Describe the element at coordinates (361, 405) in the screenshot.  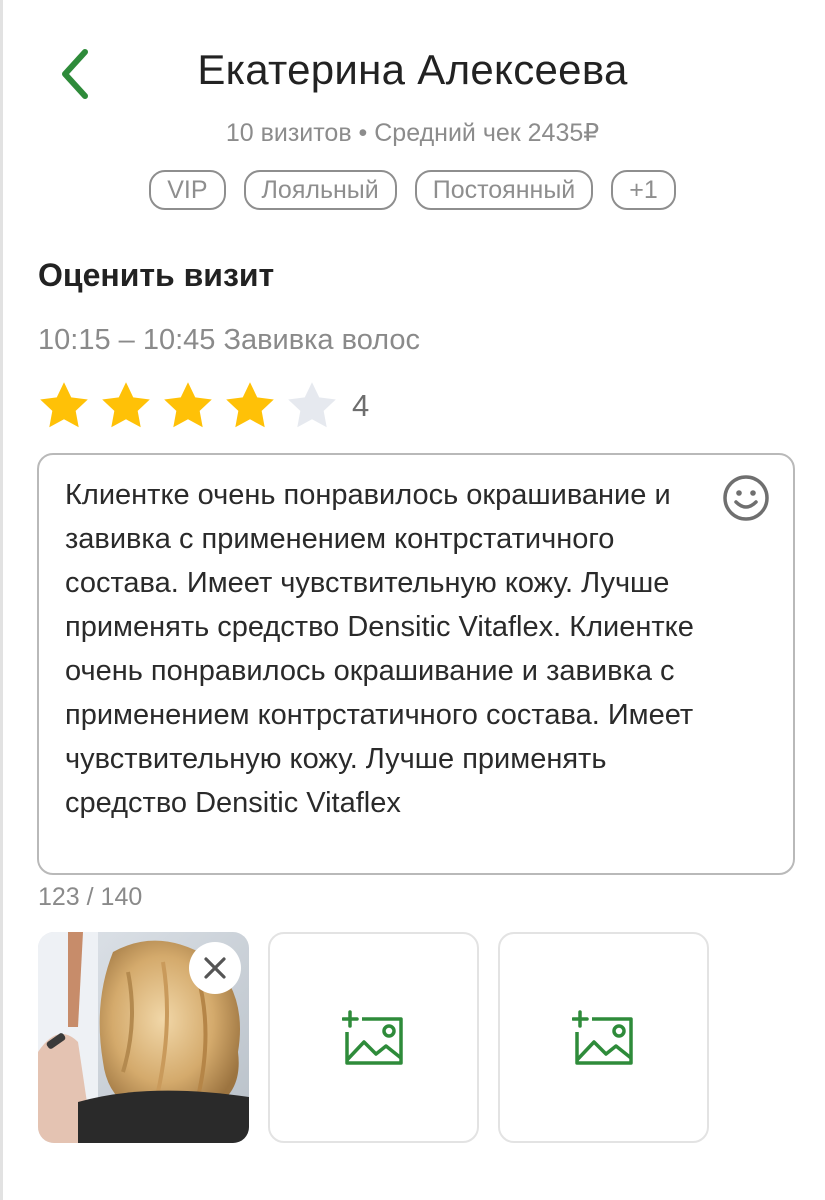
I see `rating-value: 4` at that location.